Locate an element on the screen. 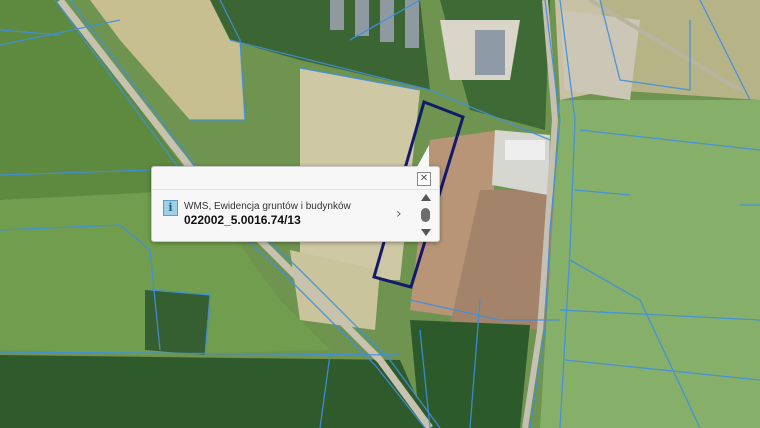  scroll-down-icon is located at coordinates (426, 232).